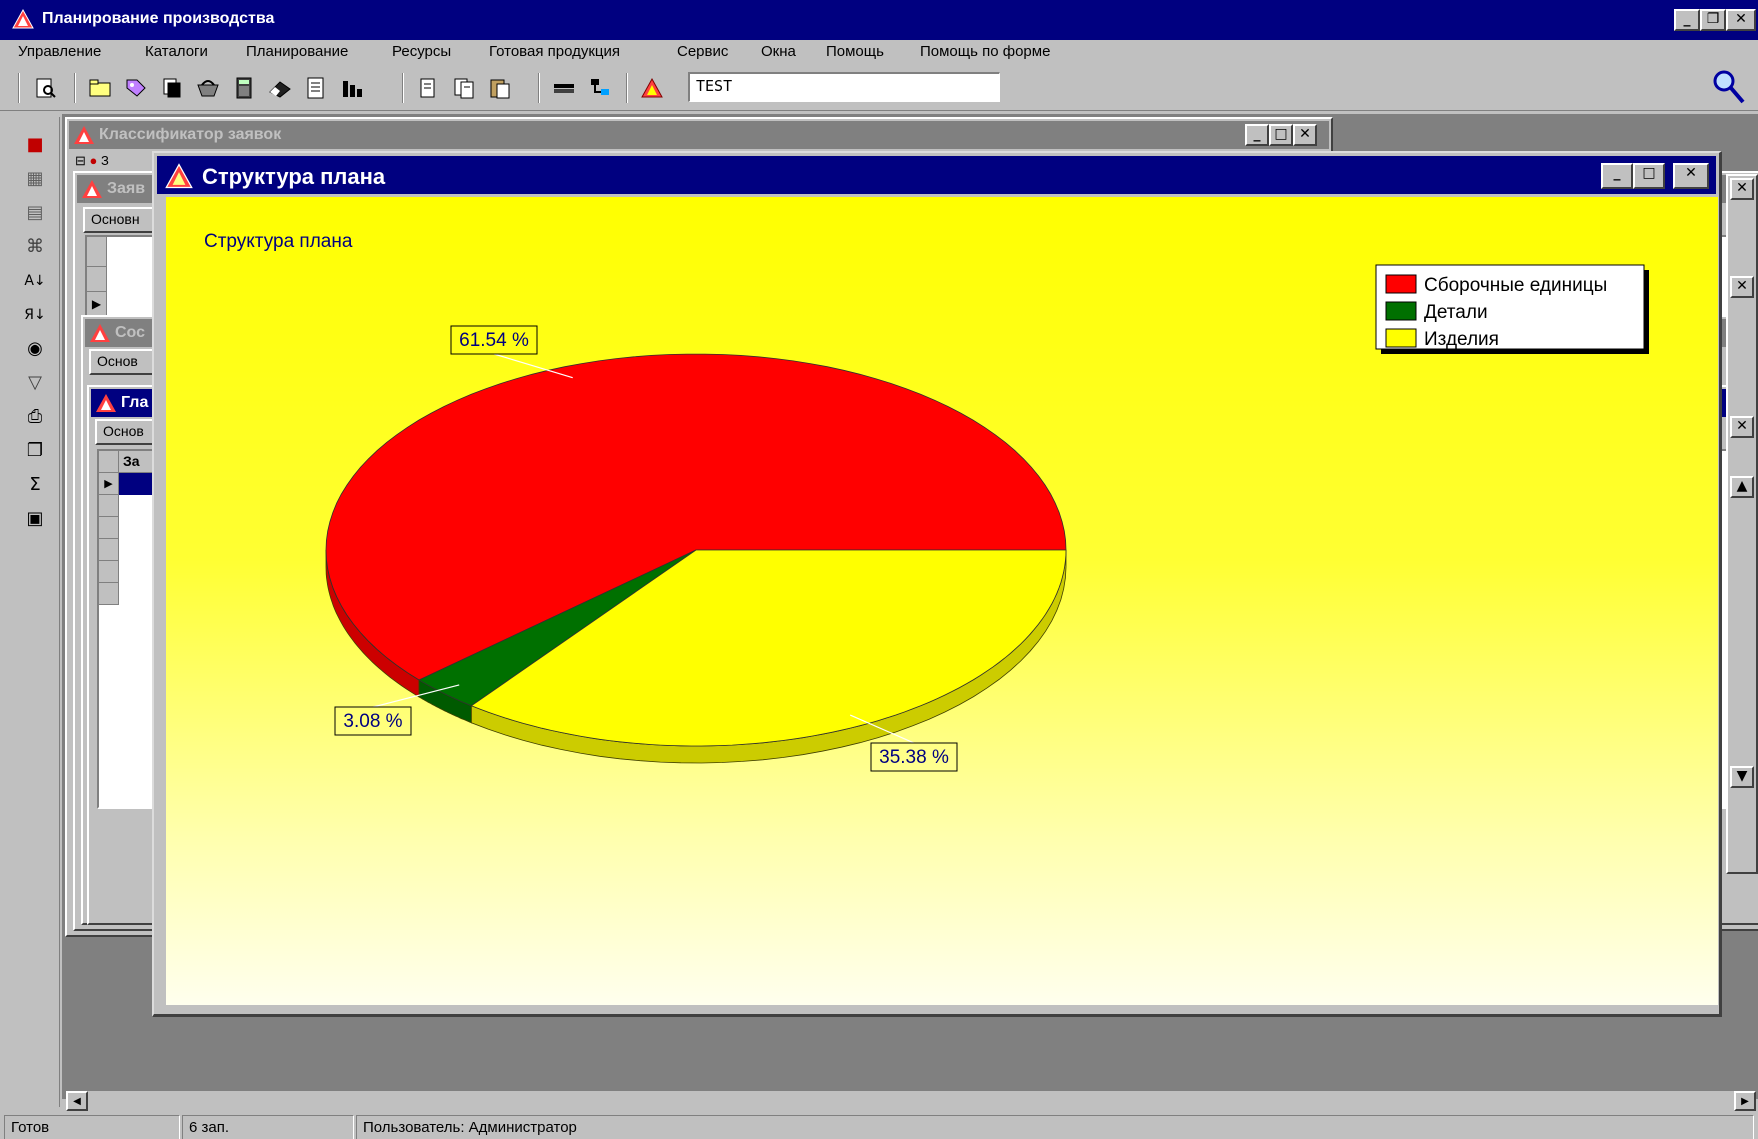 This screenshot has width=1758, height=1139. I want to click on status-state: Готов, so click(92, 1127).